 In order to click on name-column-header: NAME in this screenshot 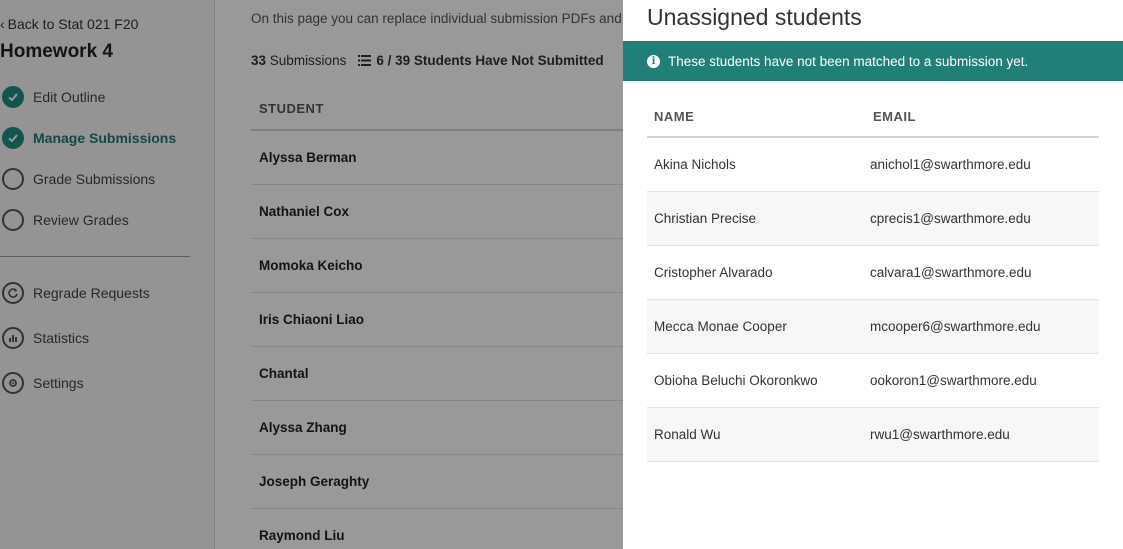, I will do `click(754, 116)`.